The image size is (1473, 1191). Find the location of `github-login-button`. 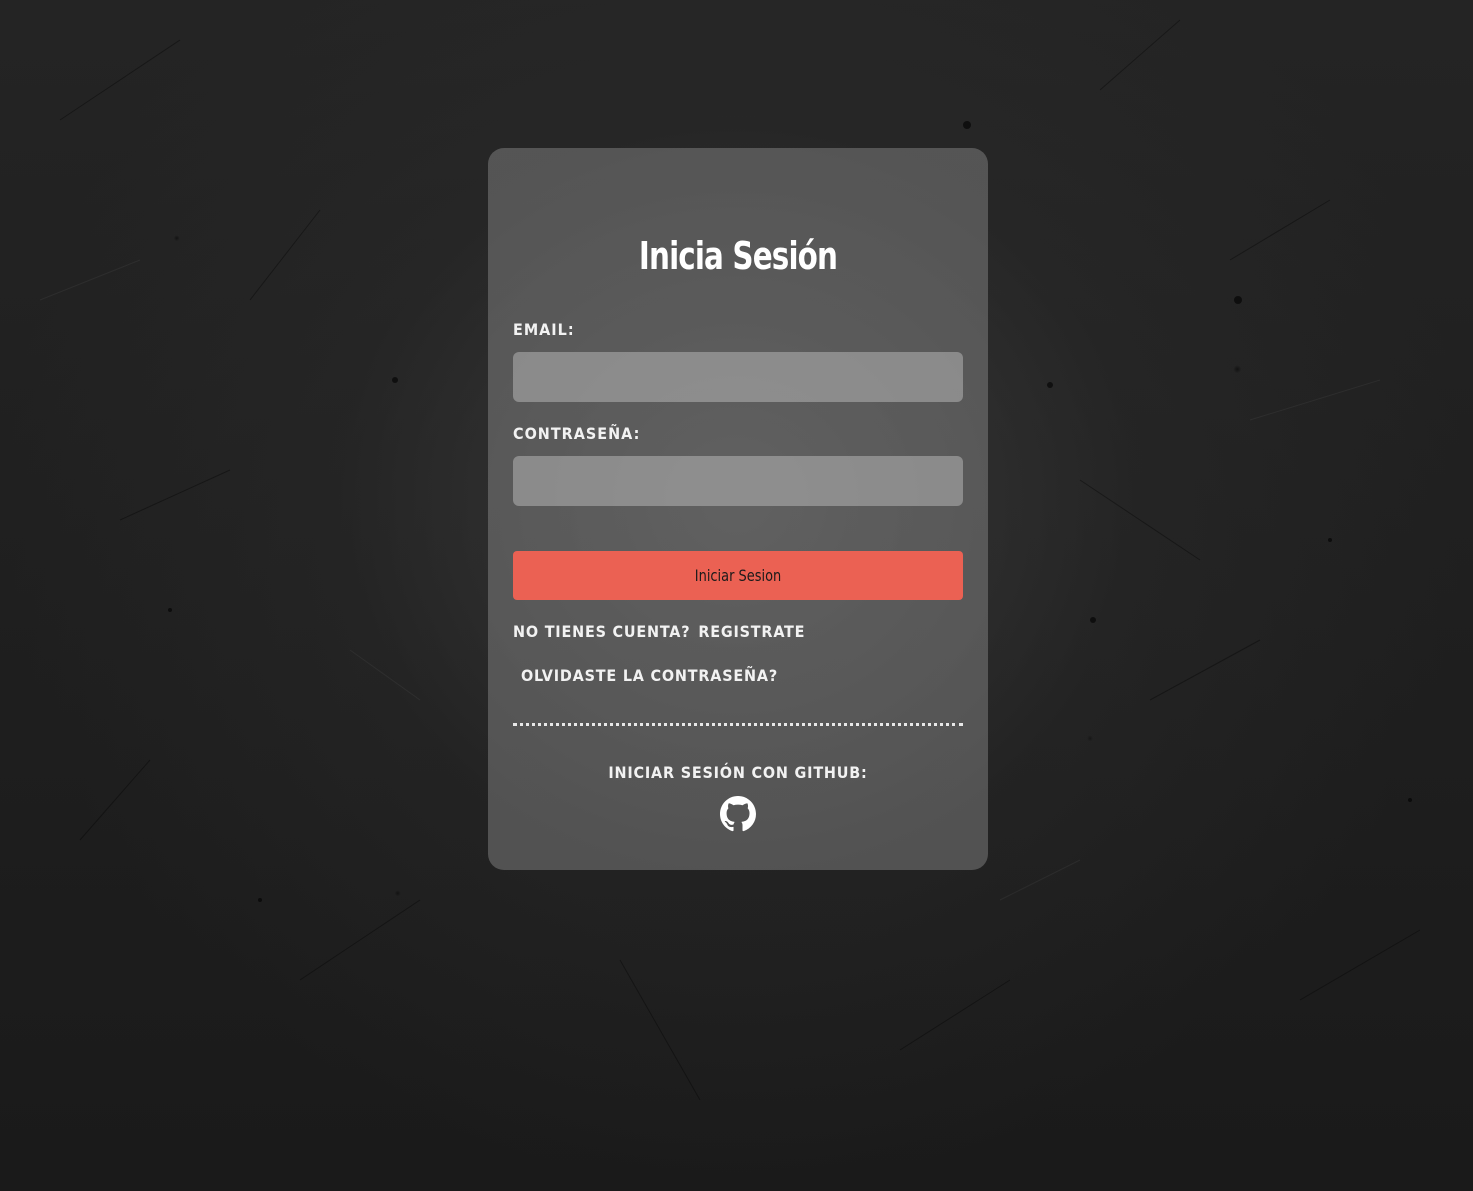

github-login-button is located at coordinates (738, 814).